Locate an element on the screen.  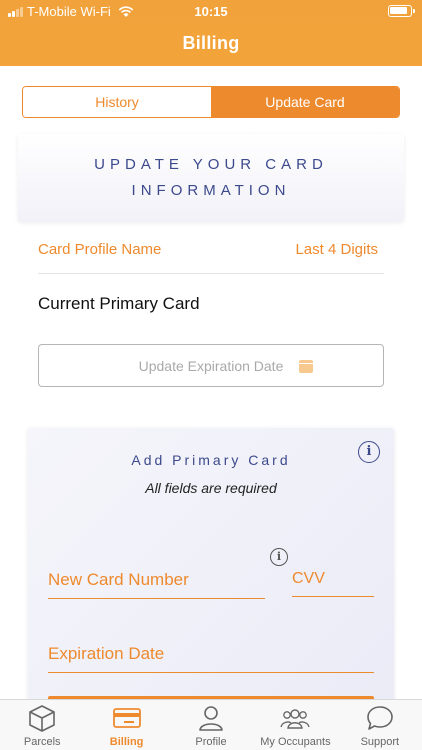
tab-parcels: Parcels is located at coordinates (42, 725).